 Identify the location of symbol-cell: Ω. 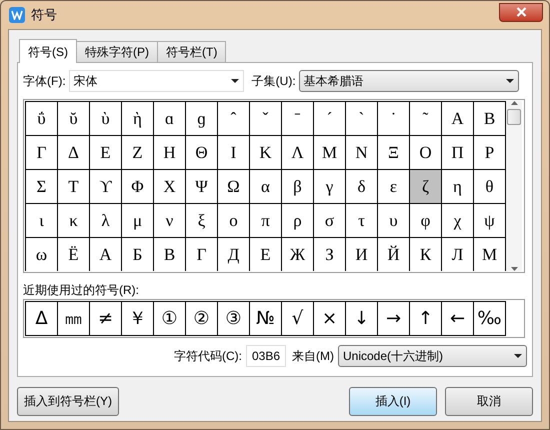
(234, 187).